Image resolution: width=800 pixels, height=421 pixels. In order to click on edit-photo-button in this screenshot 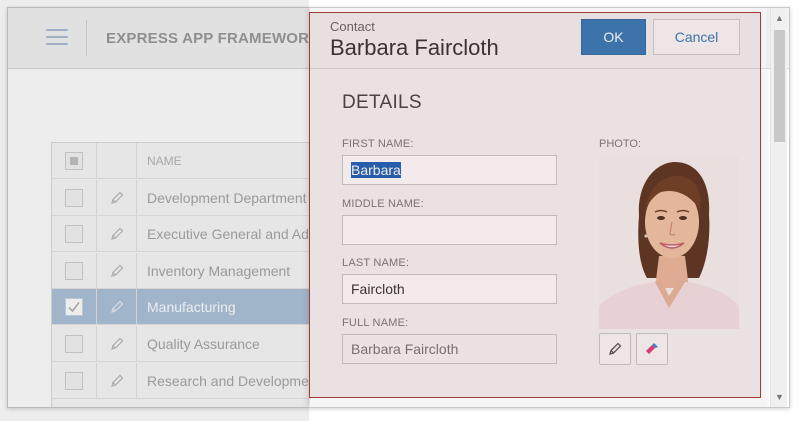, I will do `click(615, 349)`.